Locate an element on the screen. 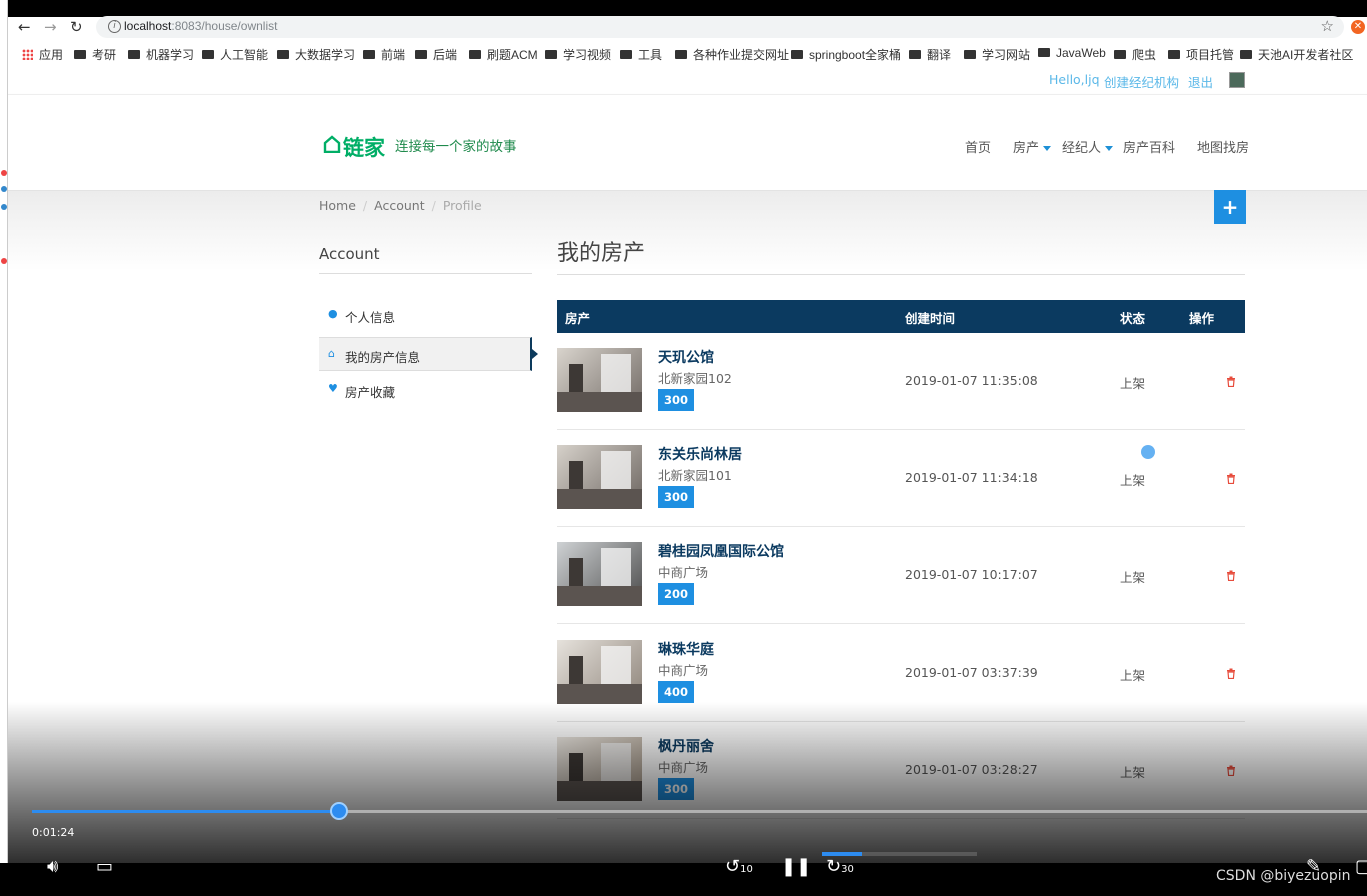 The height and width of the screenshot is (896, 1367). house-name: 琳珠华庭 is located at coordinates (686, 649).